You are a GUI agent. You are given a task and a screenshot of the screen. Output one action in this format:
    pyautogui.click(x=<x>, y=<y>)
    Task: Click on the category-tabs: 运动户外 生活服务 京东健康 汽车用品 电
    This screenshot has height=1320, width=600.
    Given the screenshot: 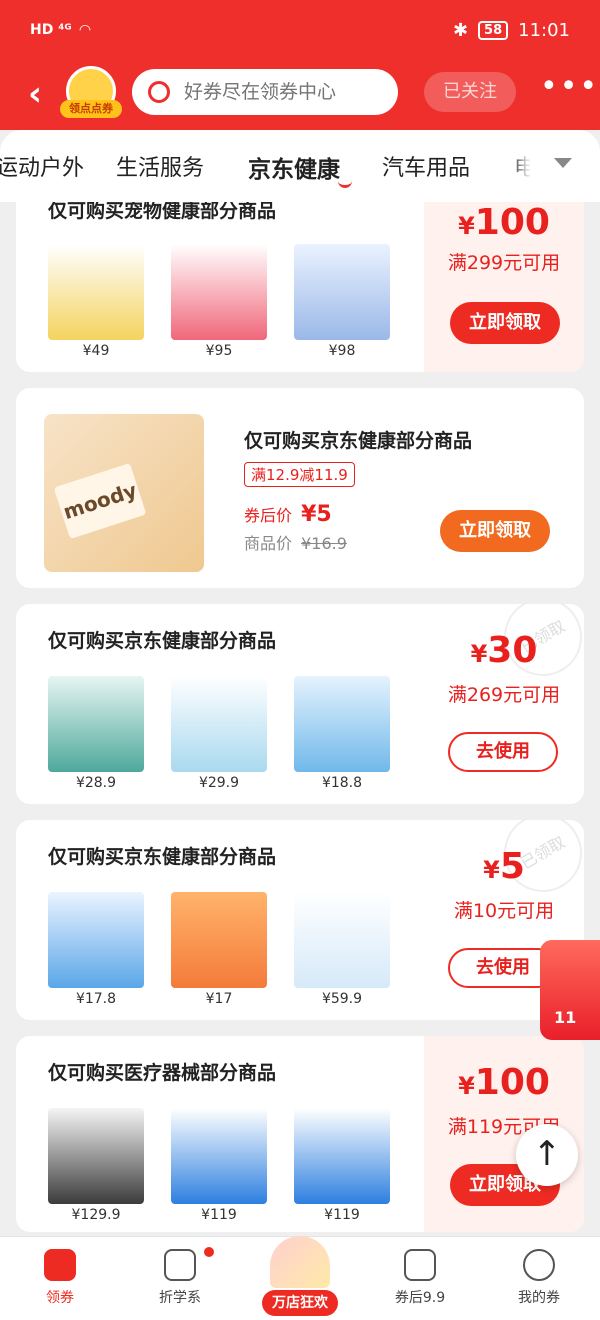 What is the action you would take?
    pyautogui.click(x=300, y=166)
    